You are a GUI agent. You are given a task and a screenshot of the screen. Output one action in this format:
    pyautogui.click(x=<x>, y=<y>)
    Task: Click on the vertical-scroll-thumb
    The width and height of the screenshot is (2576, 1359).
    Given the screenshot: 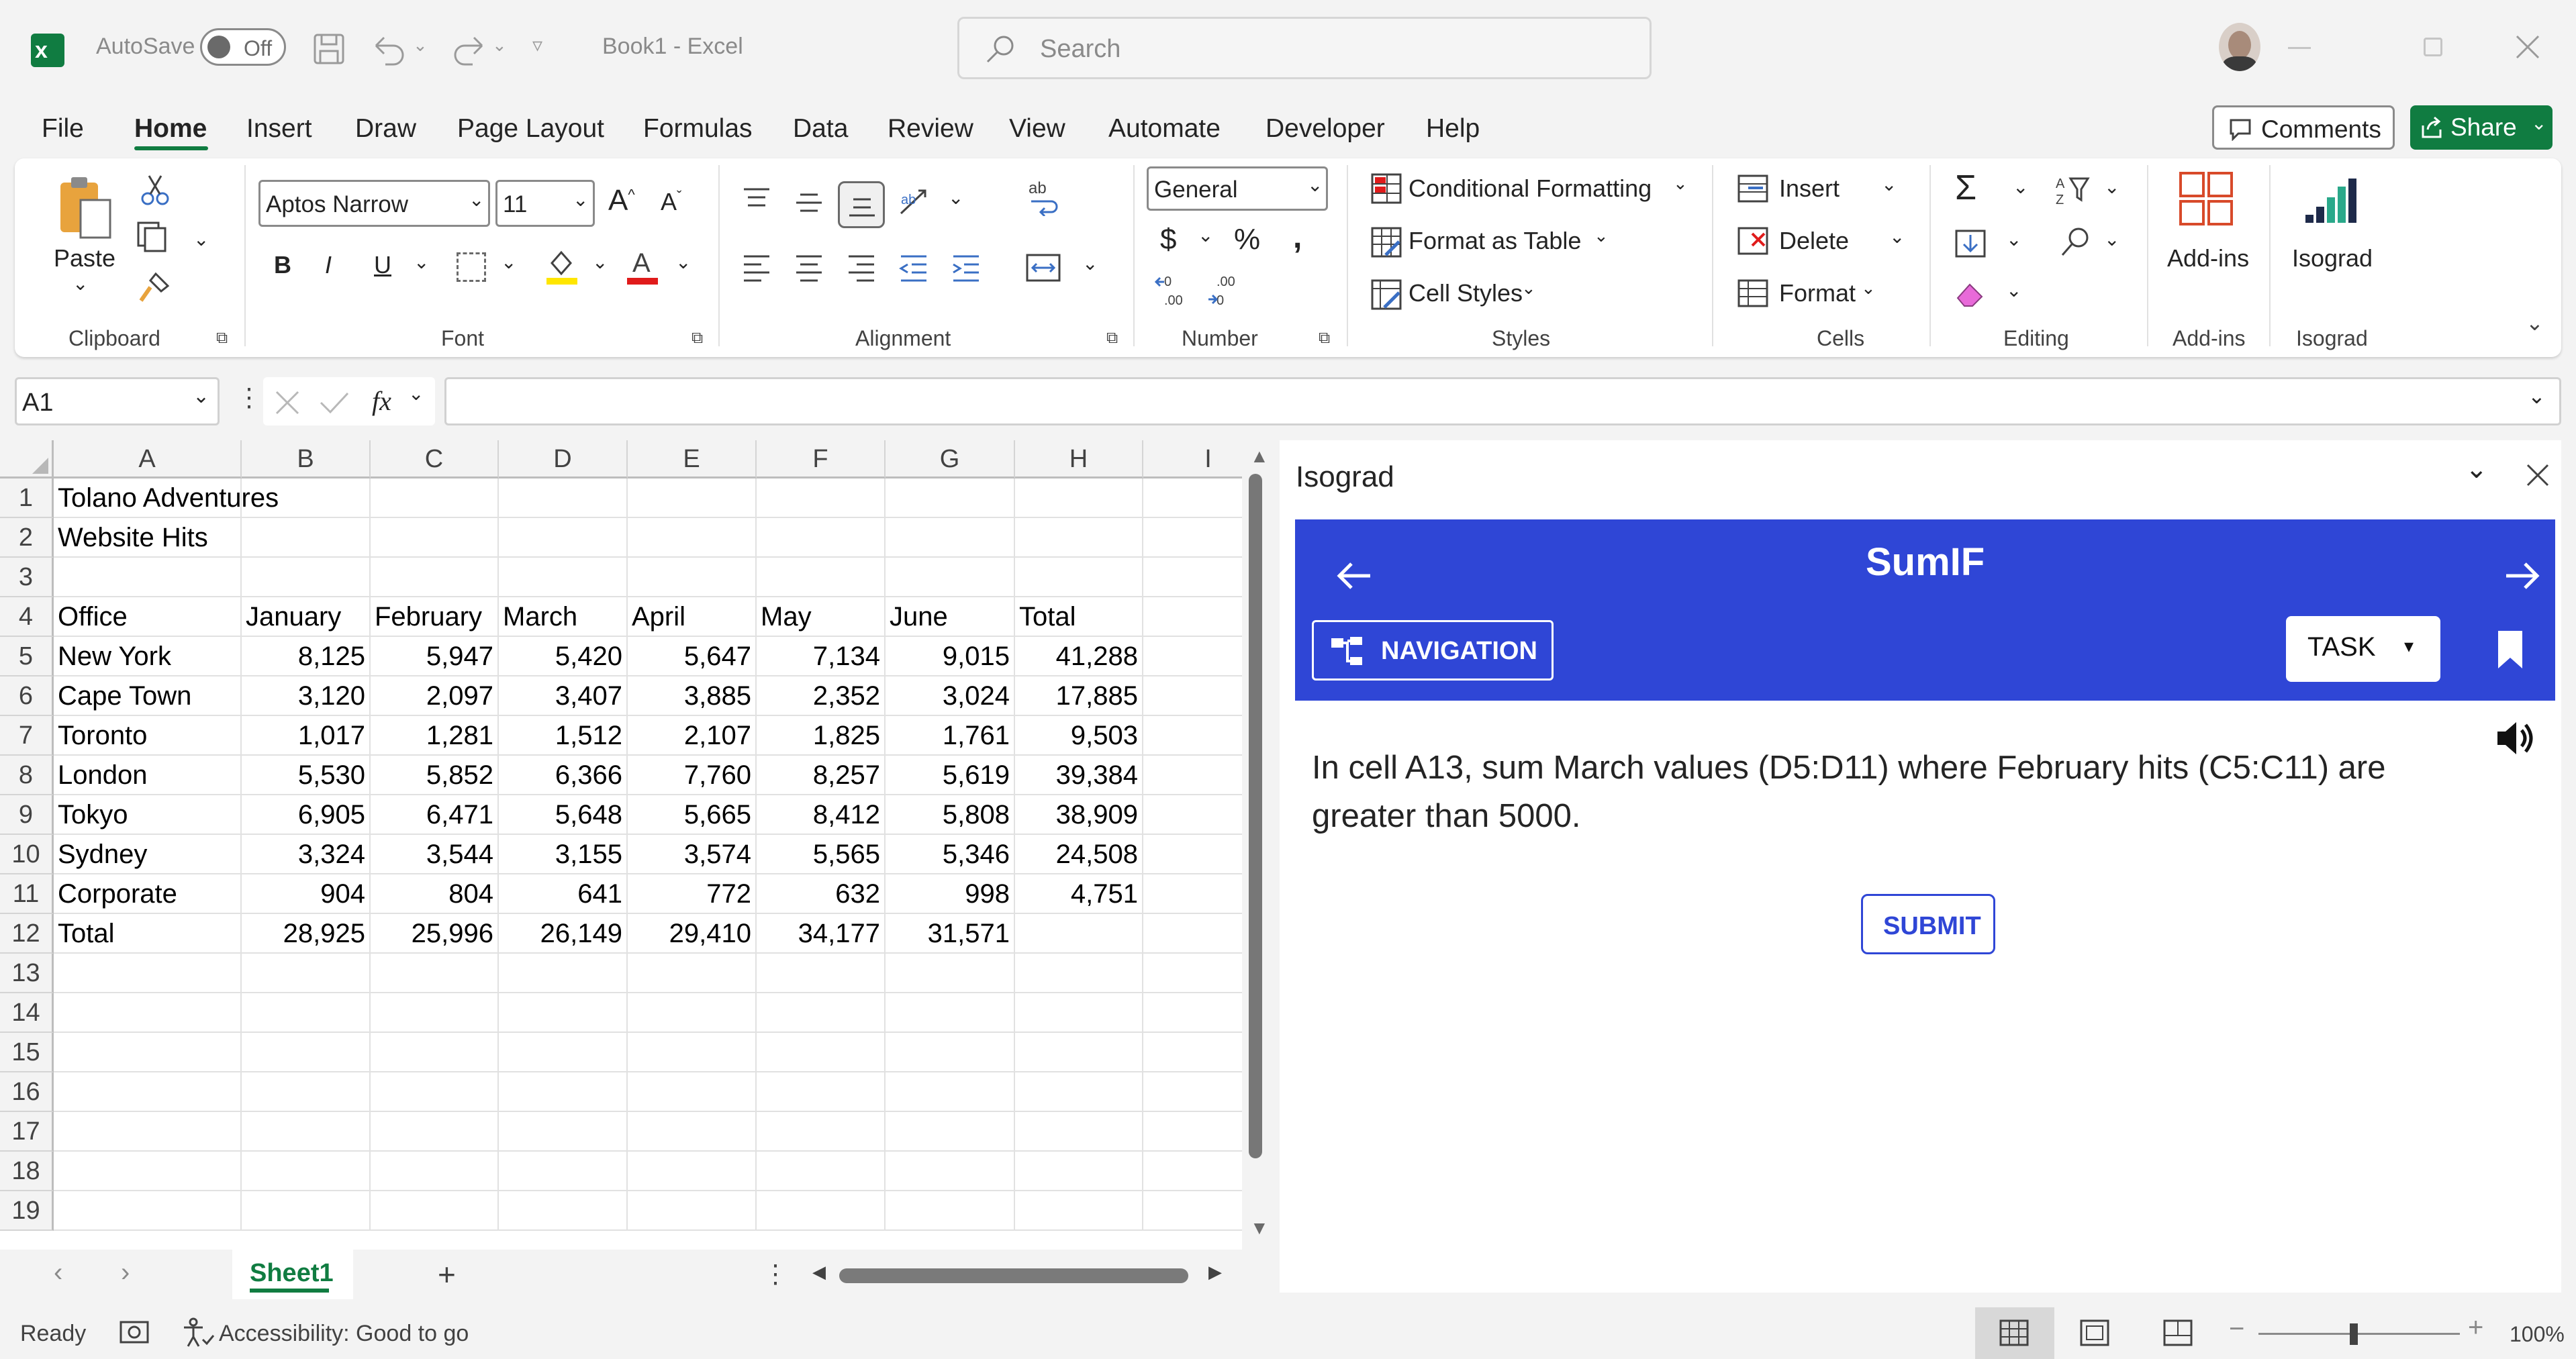 What is the action you would take?
    pyautogui.click(x=1255, y=816)
    